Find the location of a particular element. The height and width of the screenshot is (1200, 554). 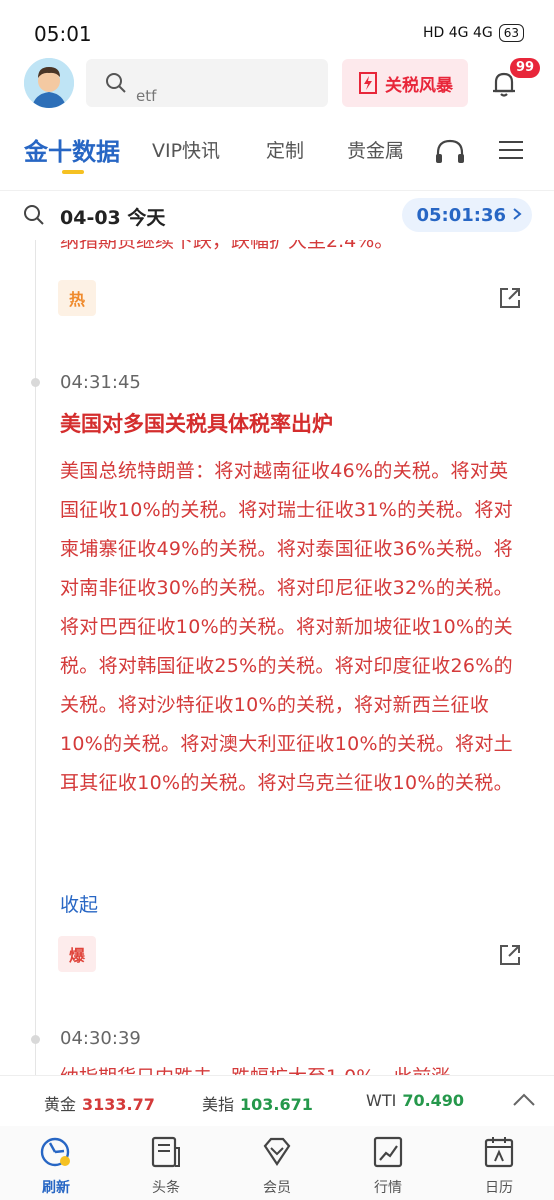

ticker-value: 70.490 is located at coordinates (433, 1100).